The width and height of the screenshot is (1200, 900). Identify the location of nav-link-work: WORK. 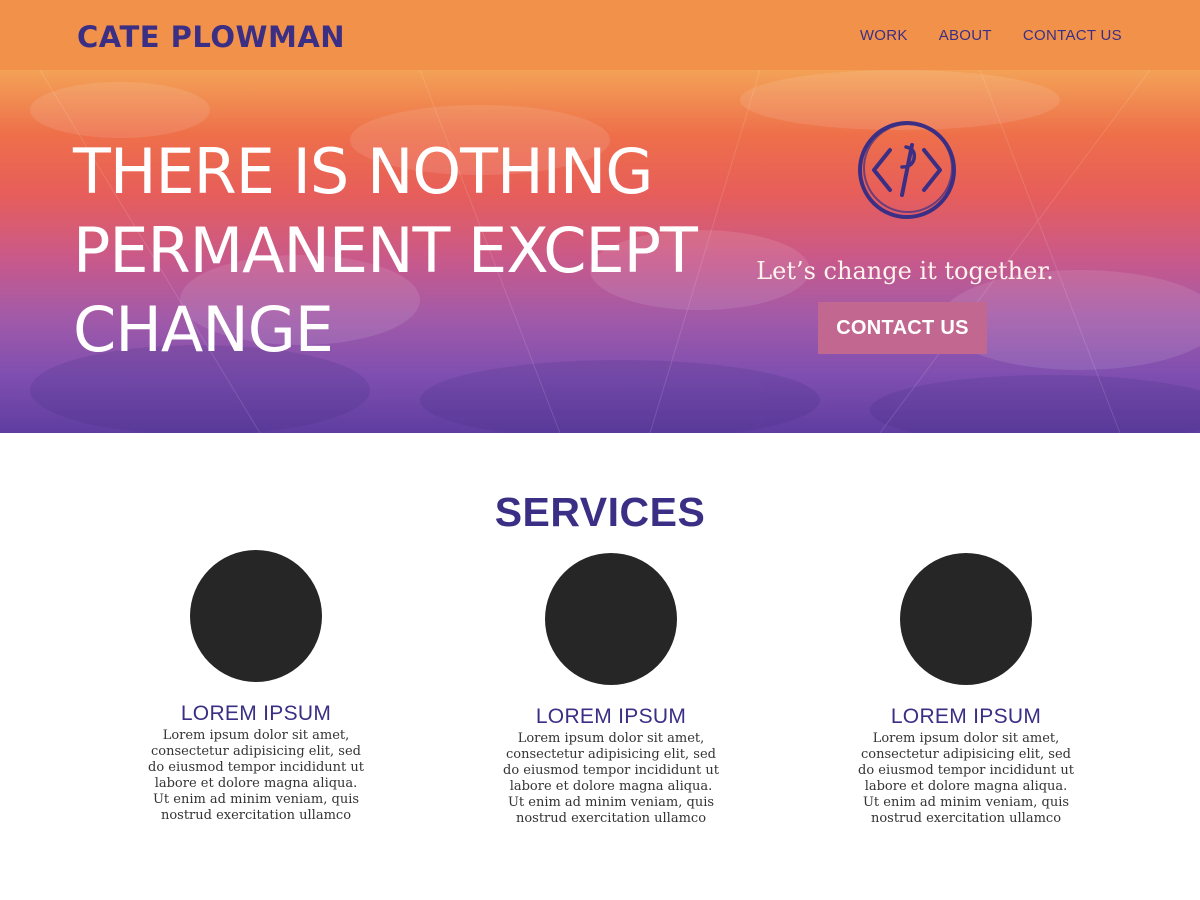
(884, 35).